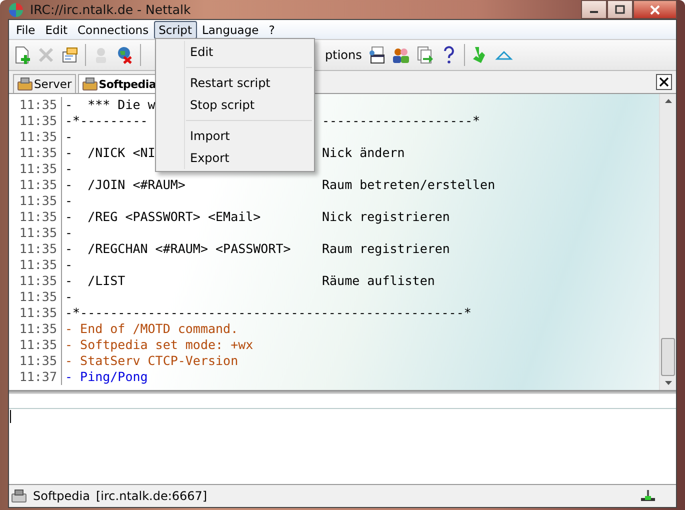 The width and height of the screenshot is (685, 510). I want to click on message-text: - Ping/Pong, so click(106, 377).